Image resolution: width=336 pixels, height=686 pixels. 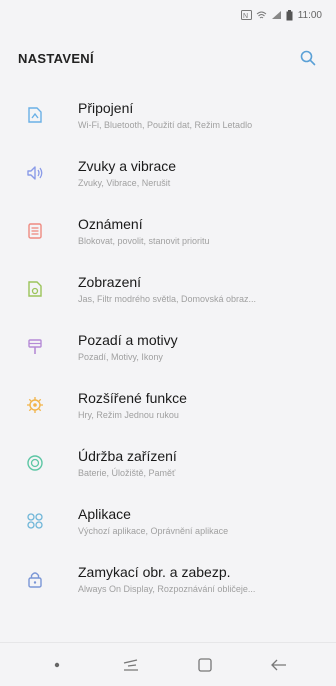 What do you see at coordinates (35, 579) in the screenshot?
I see `lock-screen-icon` at bounding box center [35, 579].